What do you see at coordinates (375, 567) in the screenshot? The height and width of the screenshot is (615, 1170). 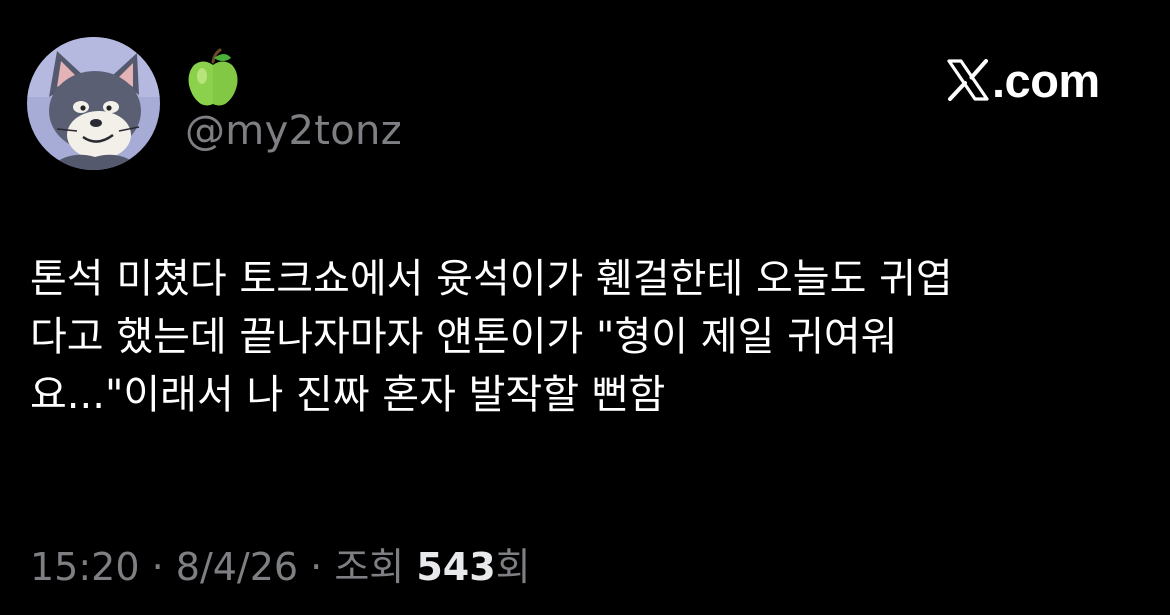 I see `views-prefix: 조회` at bounding box center [375, 567].